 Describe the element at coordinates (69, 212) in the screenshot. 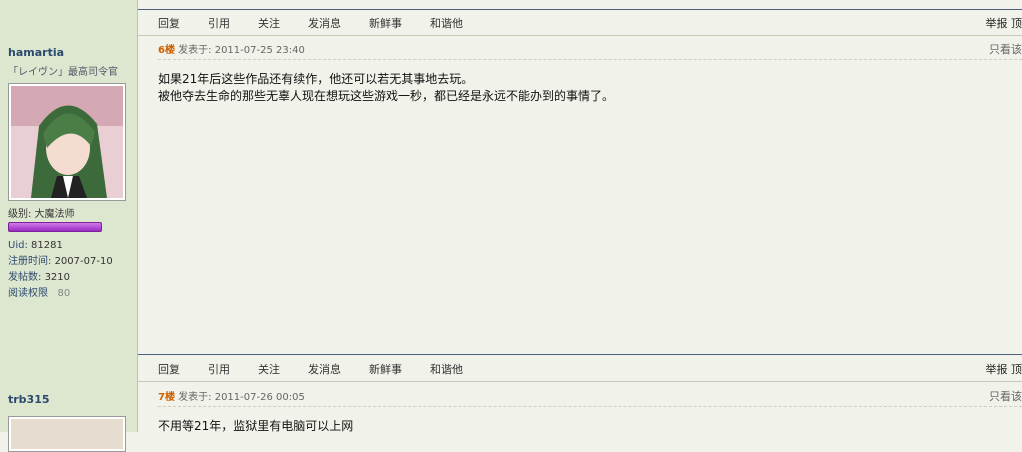

I see `user-level: 级别: 大魔法师` at that location.